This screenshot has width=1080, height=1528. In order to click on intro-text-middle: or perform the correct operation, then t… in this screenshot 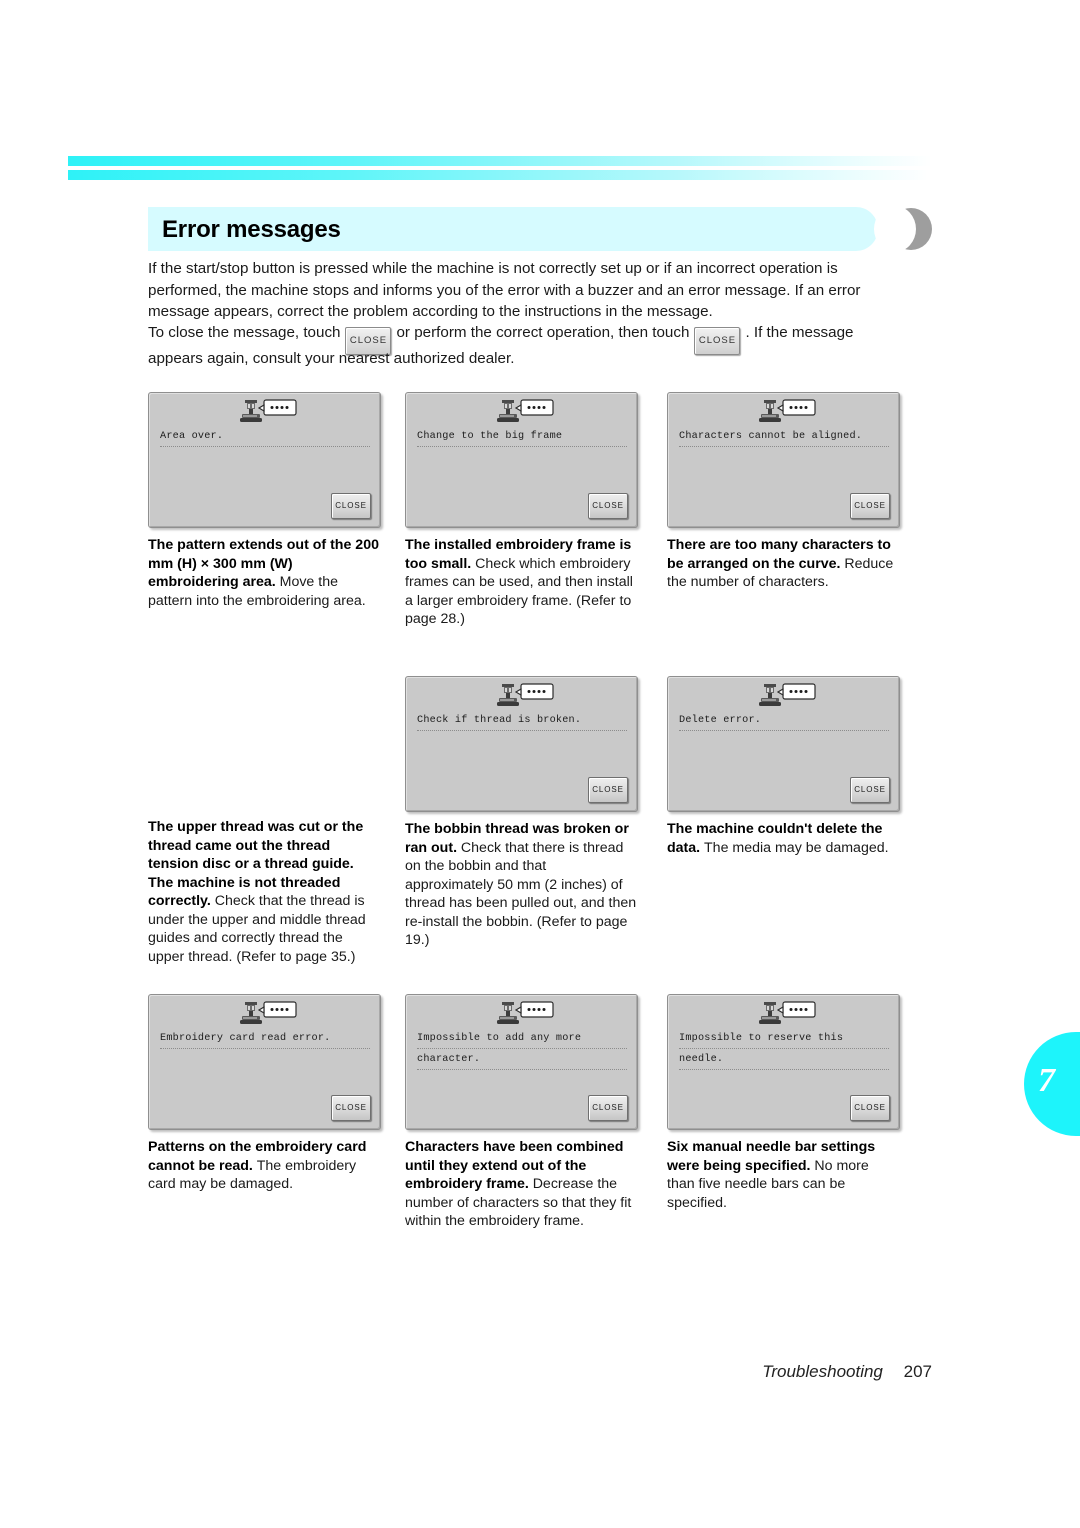, I will do `click(543, 332)`.